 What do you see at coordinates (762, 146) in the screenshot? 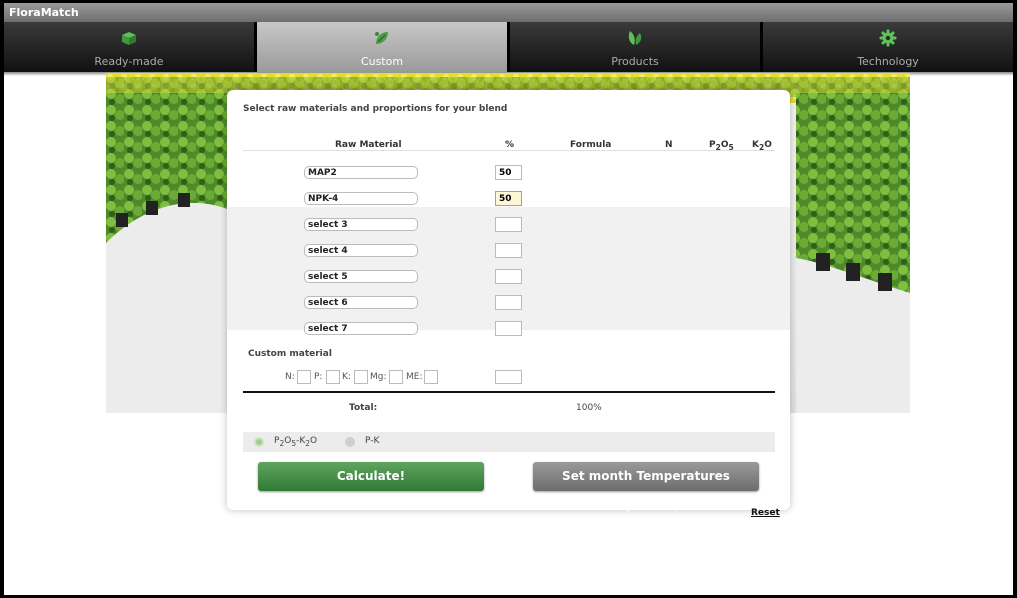
I see `col-k2o: K2O` at bounding box center [762, 146].